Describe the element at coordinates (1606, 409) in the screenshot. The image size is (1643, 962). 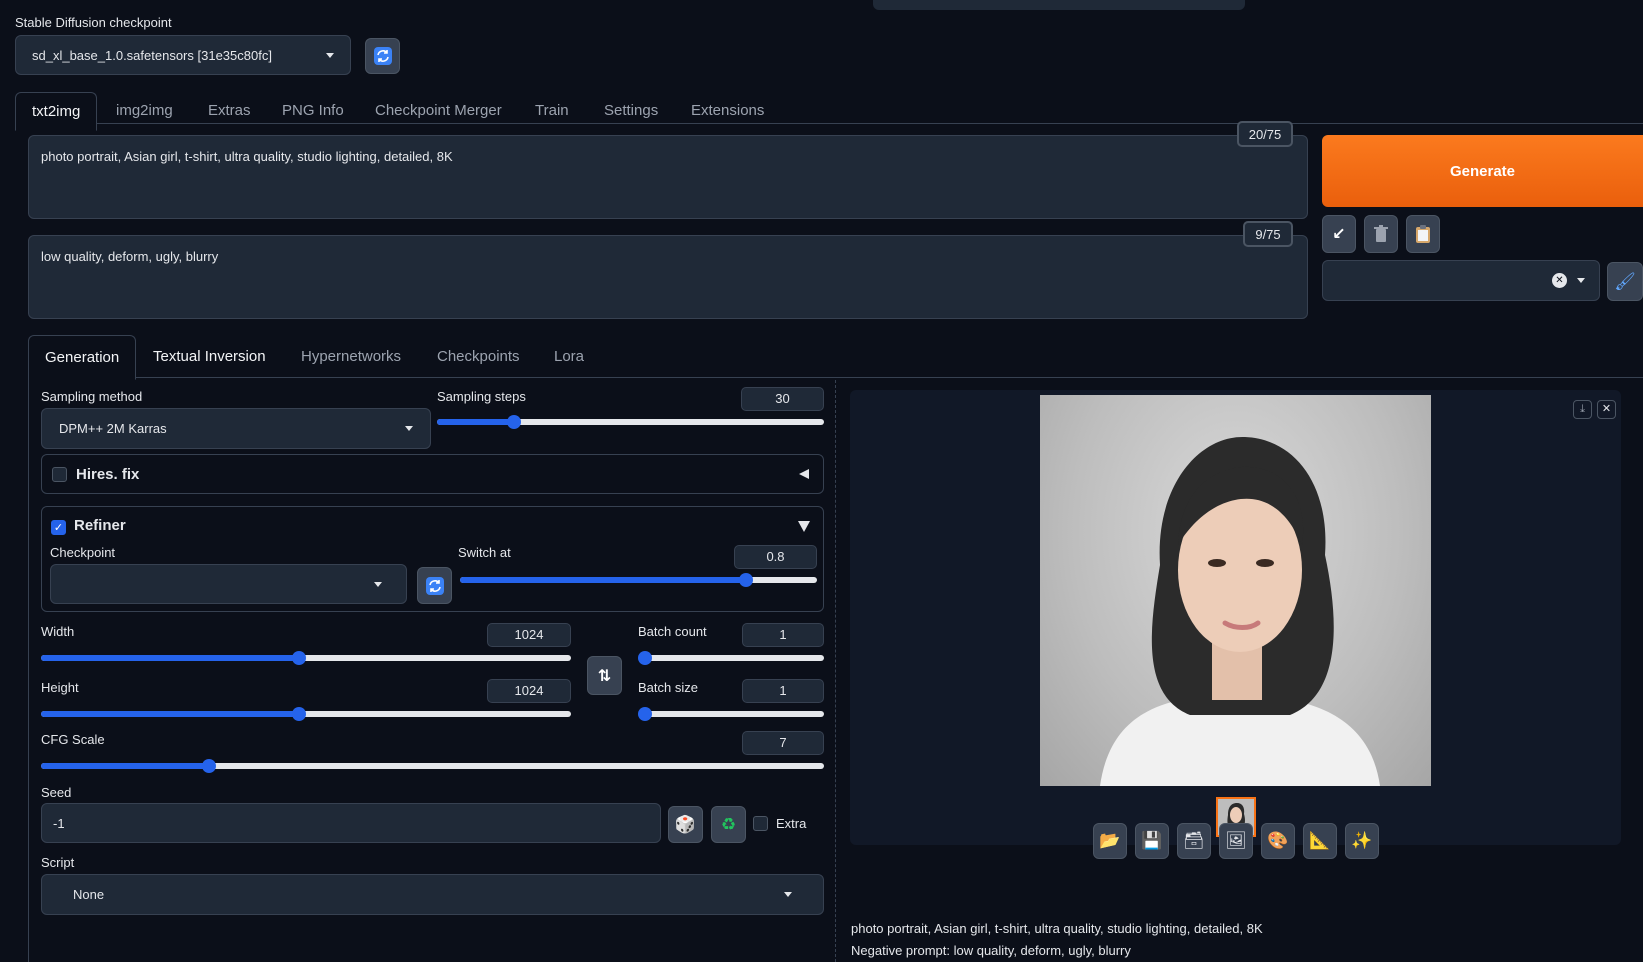
I see `close-icon: ✕` at that location.